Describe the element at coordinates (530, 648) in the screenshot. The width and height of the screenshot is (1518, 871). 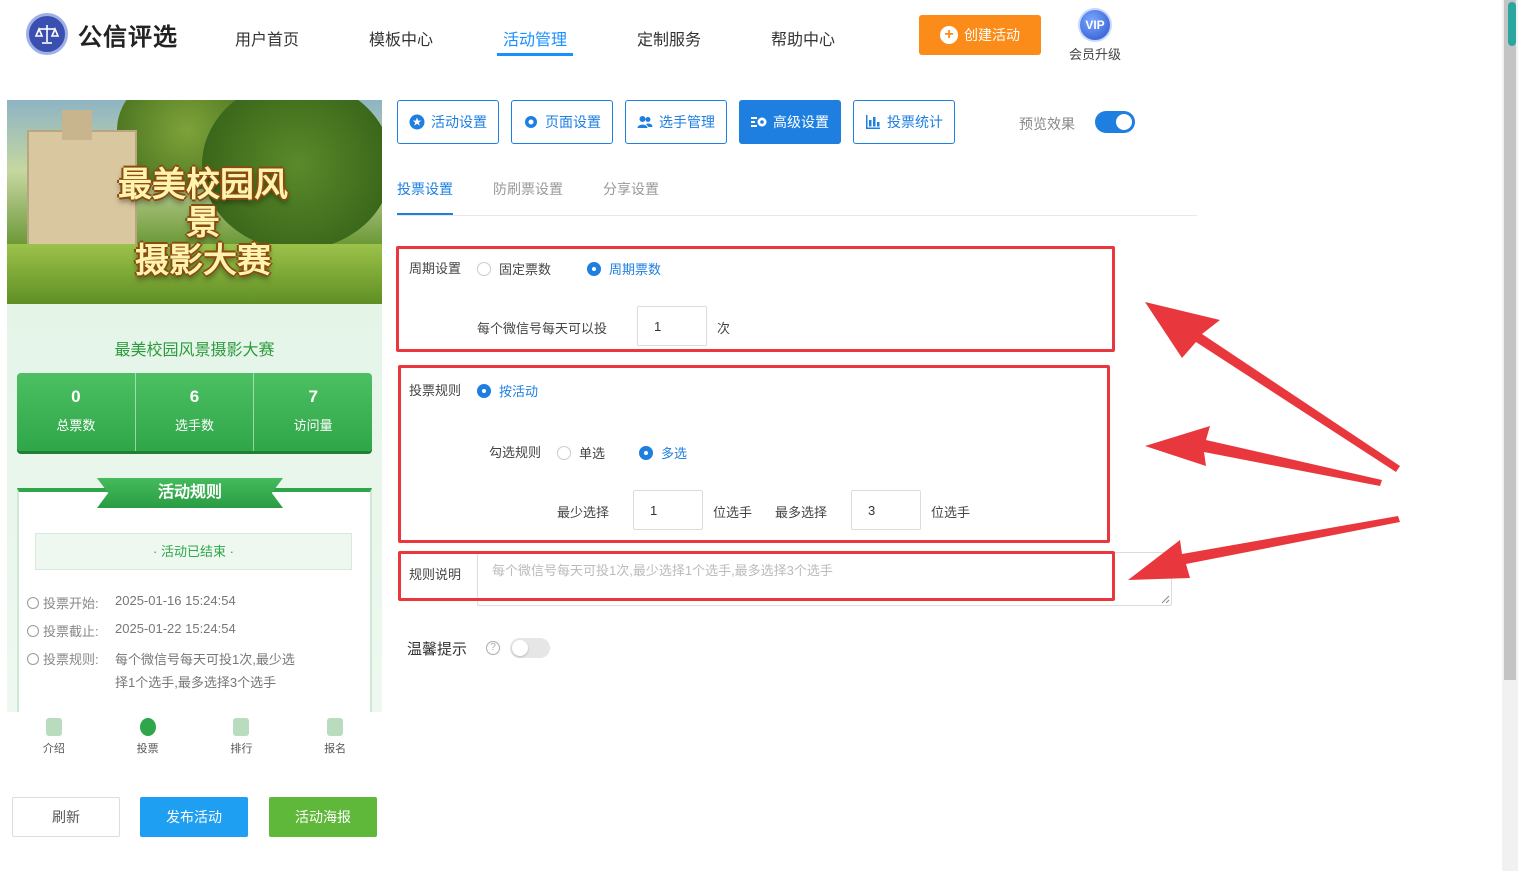
I see `tip-toggle` at that location.